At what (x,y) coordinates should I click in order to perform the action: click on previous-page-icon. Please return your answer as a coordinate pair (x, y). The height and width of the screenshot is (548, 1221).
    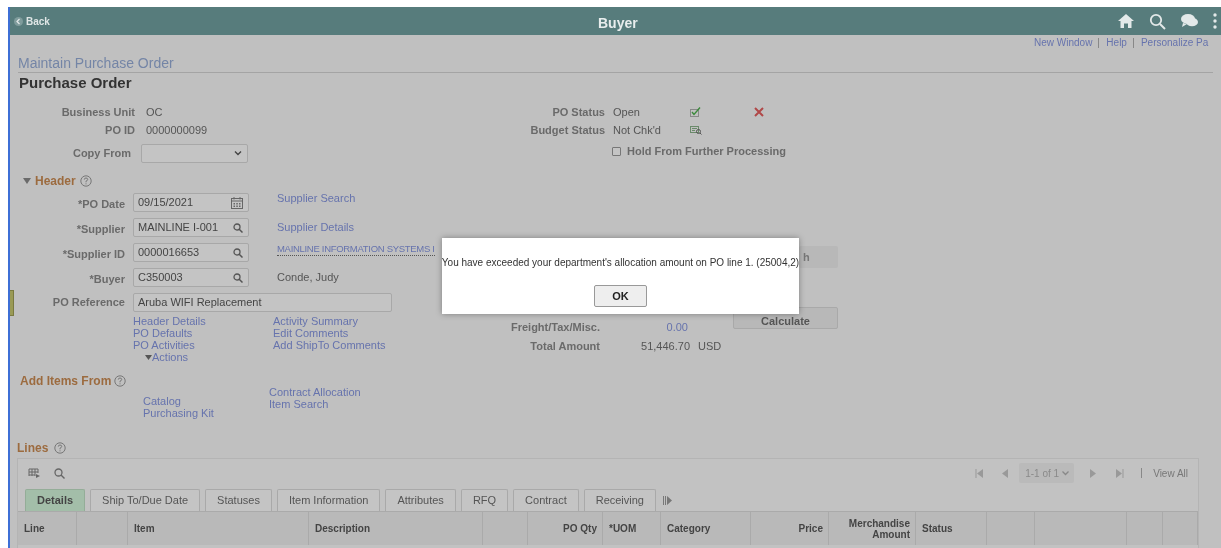
    Looking at the image, I should click on (1005, 473).